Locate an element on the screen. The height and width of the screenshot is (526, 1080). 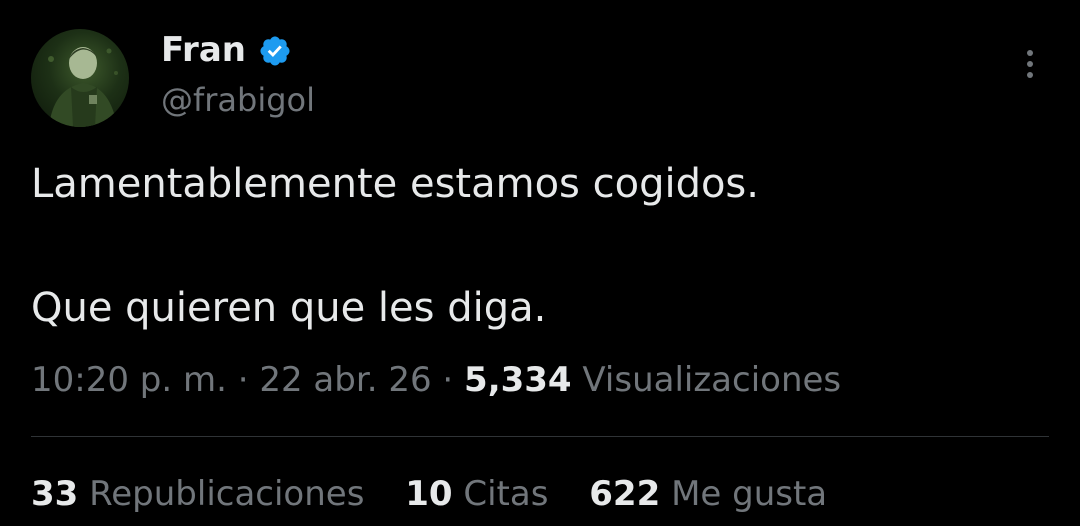
tweet-time: 10:20 p. m. is located at coordinates (129, 380).